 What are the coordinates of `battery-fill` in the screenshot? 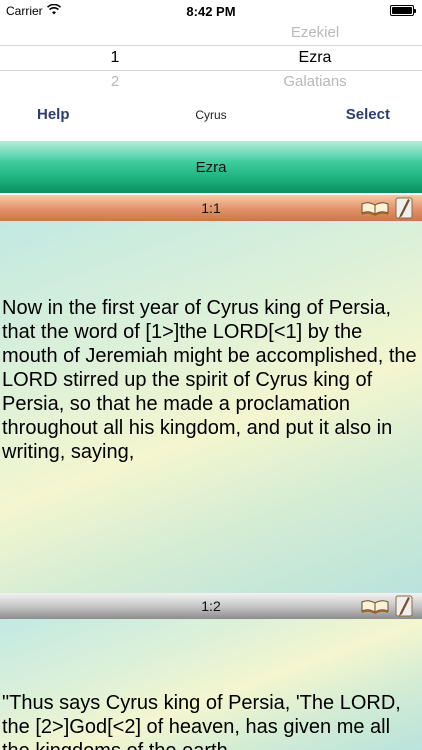 It's located at (402, 10).